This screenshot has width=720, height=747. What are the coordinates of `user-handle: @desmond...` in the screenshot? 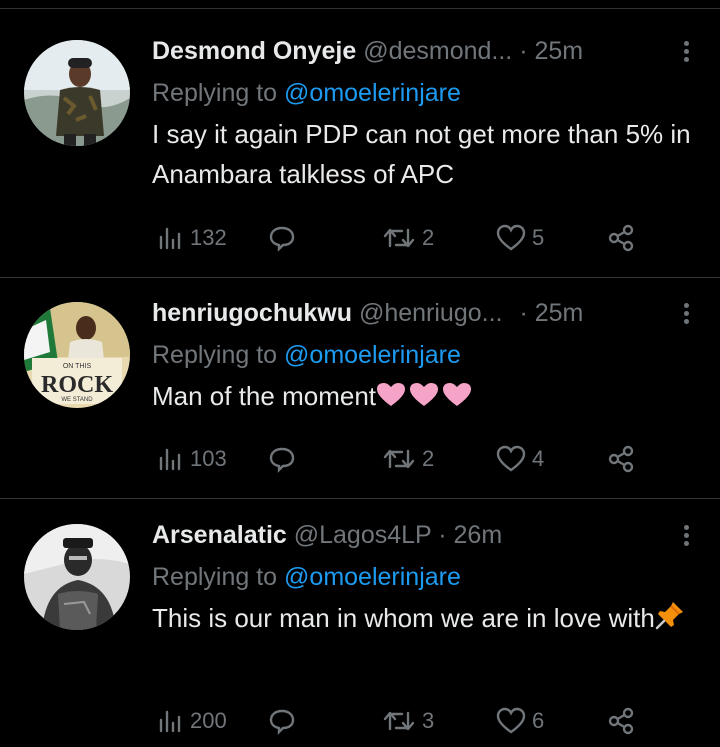 It's located at (437, 51).